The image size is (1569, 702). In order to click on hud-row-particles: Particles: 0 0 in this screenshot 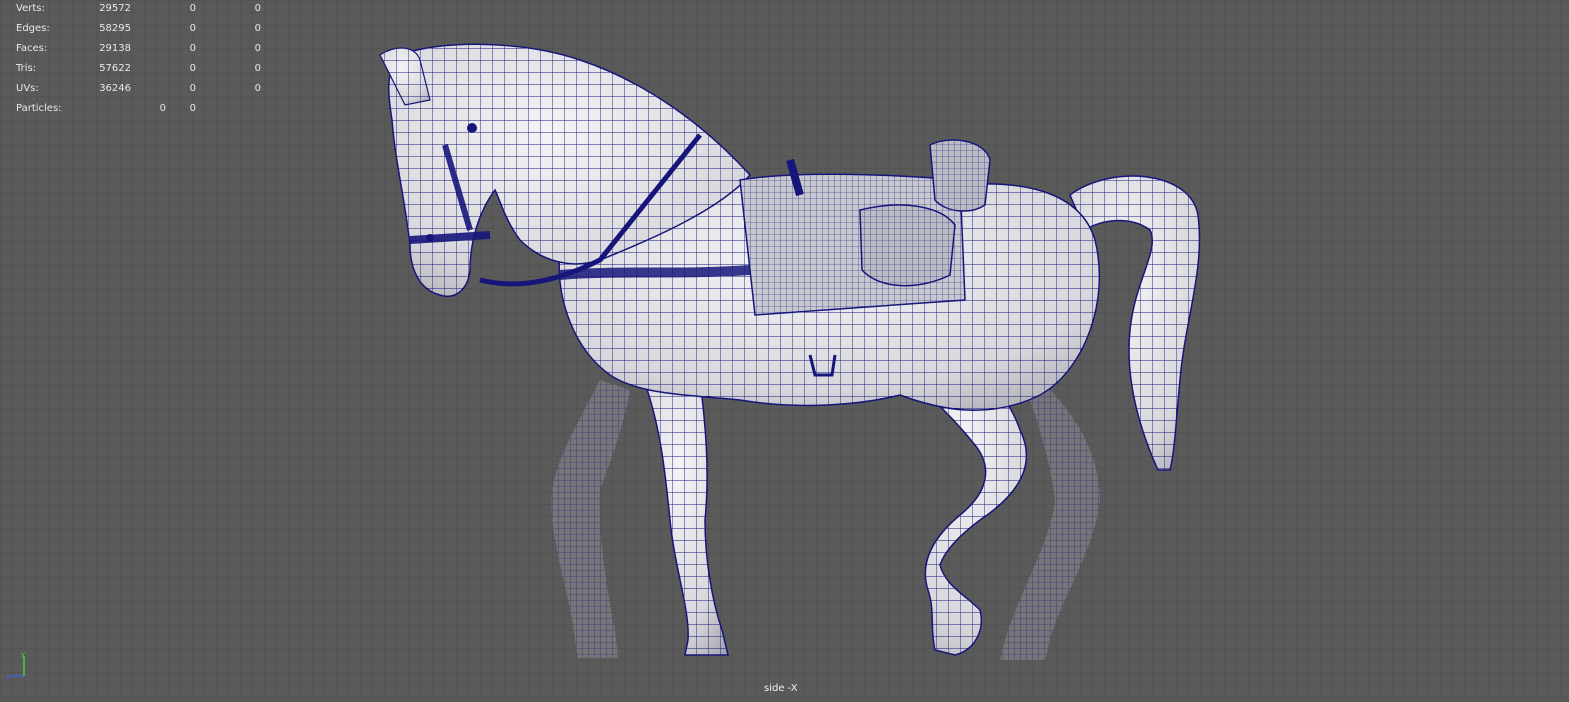, I will do `click(150, 110)`.